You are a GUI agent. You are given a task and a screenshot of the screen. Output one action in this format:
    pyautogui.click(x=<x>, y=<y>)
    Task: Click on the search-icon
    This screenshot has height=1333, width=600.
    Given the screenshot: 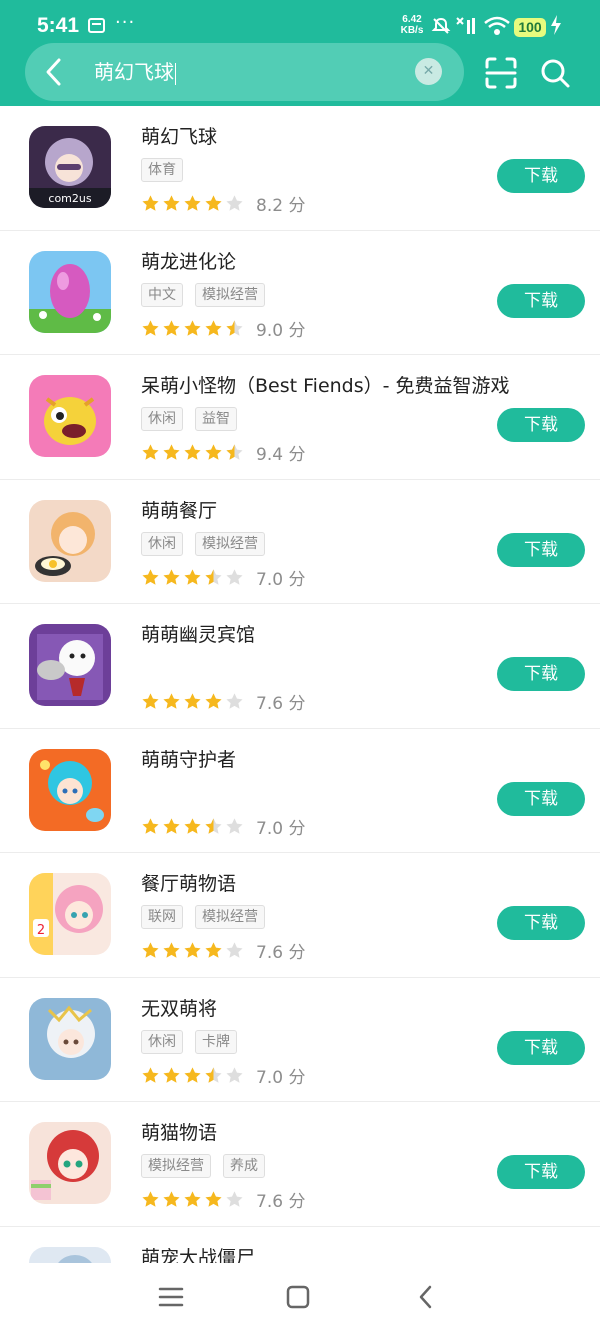 What is the action you would take?
    pyautogui.click(x=555, y=73)
    